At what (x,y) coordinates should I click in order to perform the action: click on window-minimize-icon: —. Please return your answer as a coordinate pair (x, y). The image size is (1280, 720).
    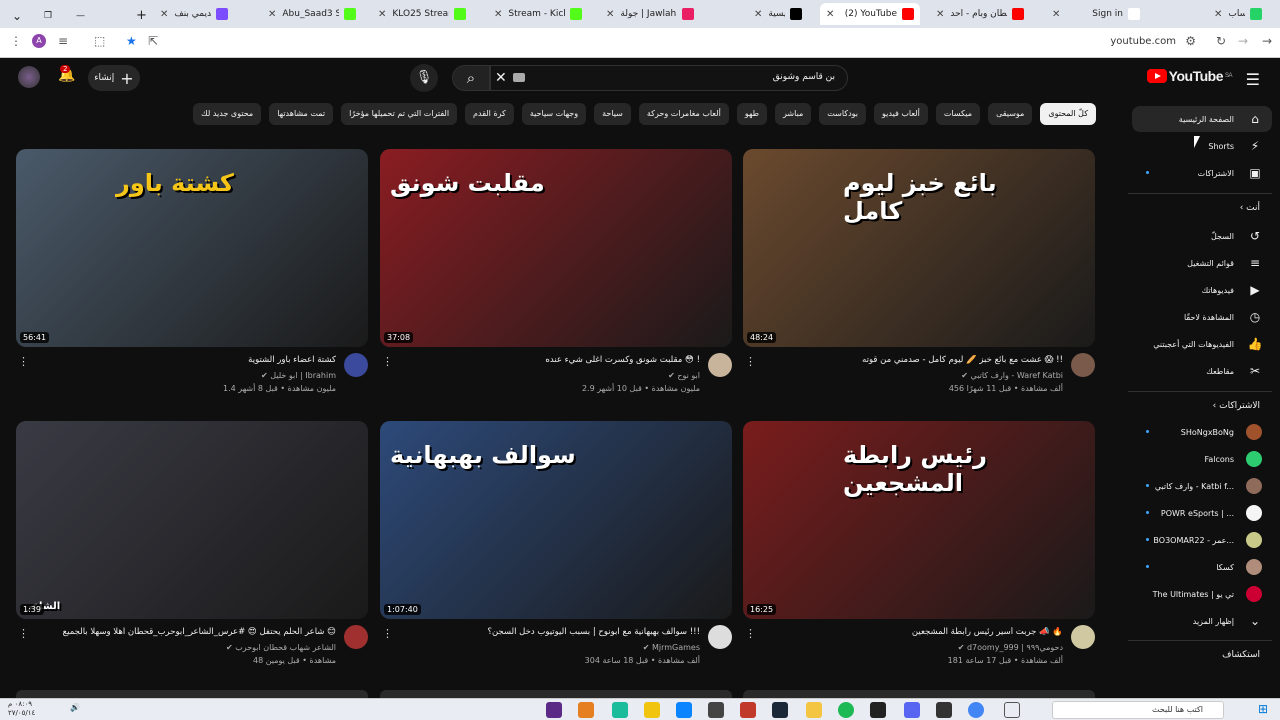
    Looking at the image, I should click on (80, 16).